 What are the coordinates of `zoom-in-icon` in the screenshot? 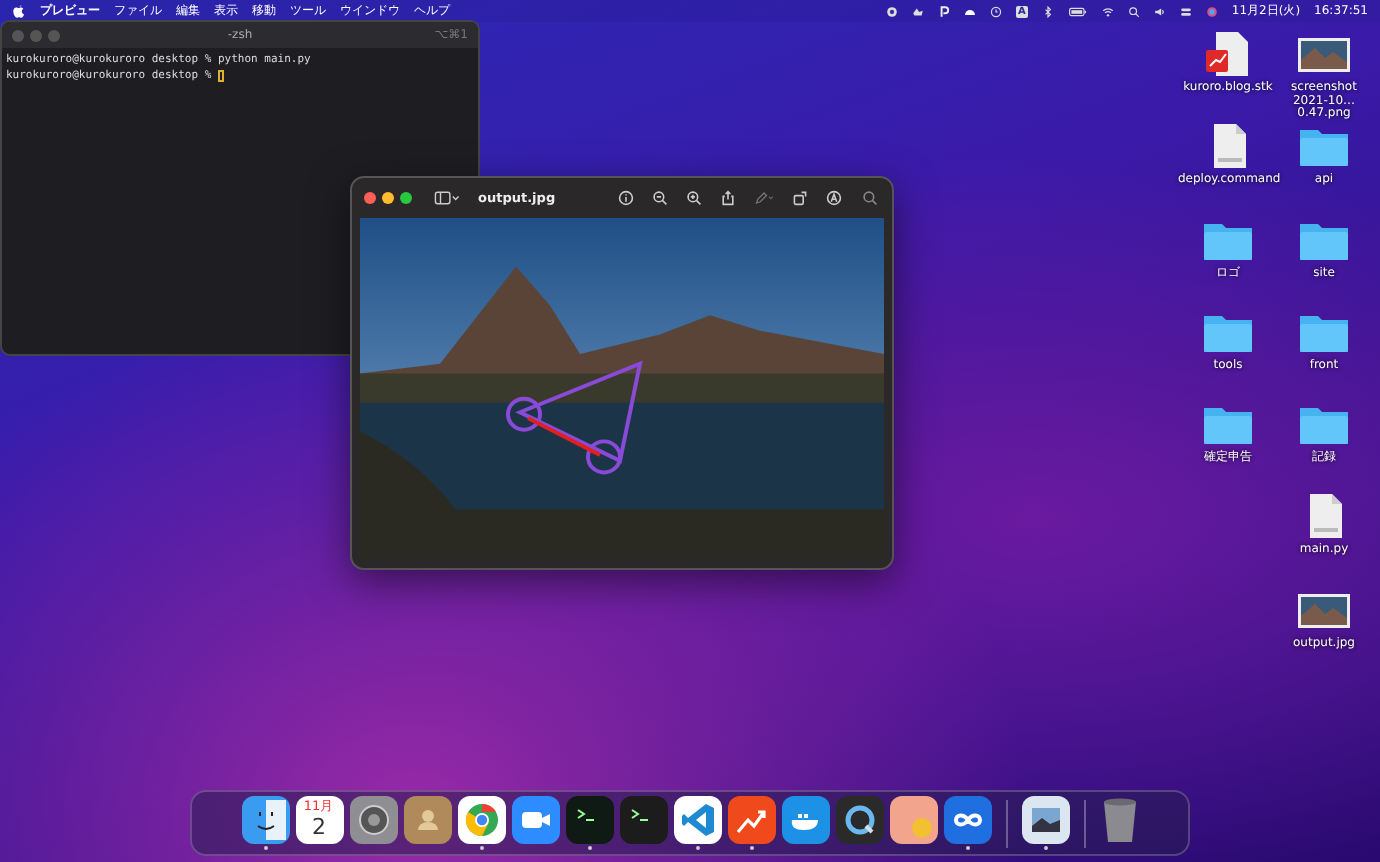 It's located at (694, 198).